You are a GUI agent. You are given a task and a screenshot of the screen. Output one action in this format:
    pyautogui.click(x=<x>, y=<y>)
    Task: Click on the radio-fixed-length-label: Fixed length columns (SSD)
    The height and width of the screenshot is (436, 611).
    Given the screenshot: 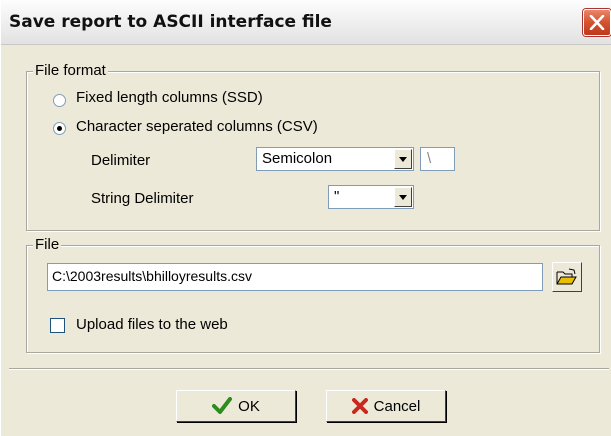 What is the action you would take?
    pyautogui.click(x=169, y=97)
    